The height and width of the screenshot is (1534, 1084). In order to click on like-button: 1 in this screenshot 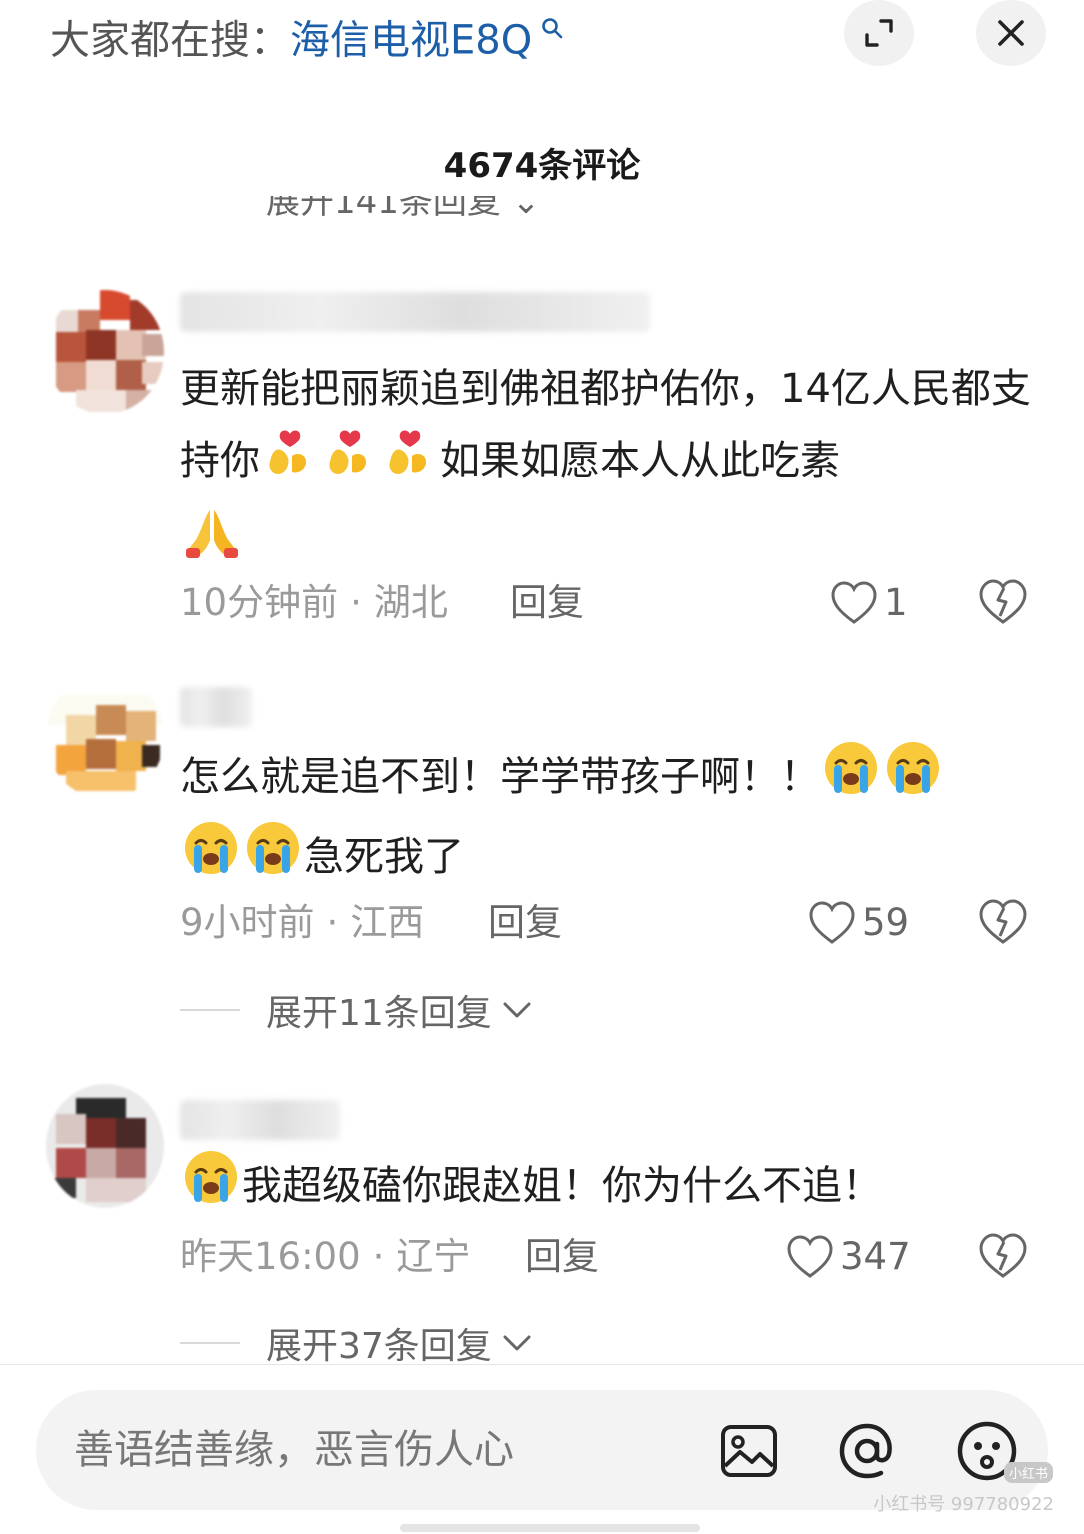, I will do `click(869, 603)`.